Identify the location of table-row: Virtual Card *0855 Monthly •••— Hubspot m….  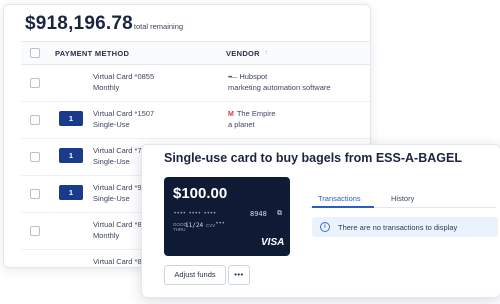
(195, 83).